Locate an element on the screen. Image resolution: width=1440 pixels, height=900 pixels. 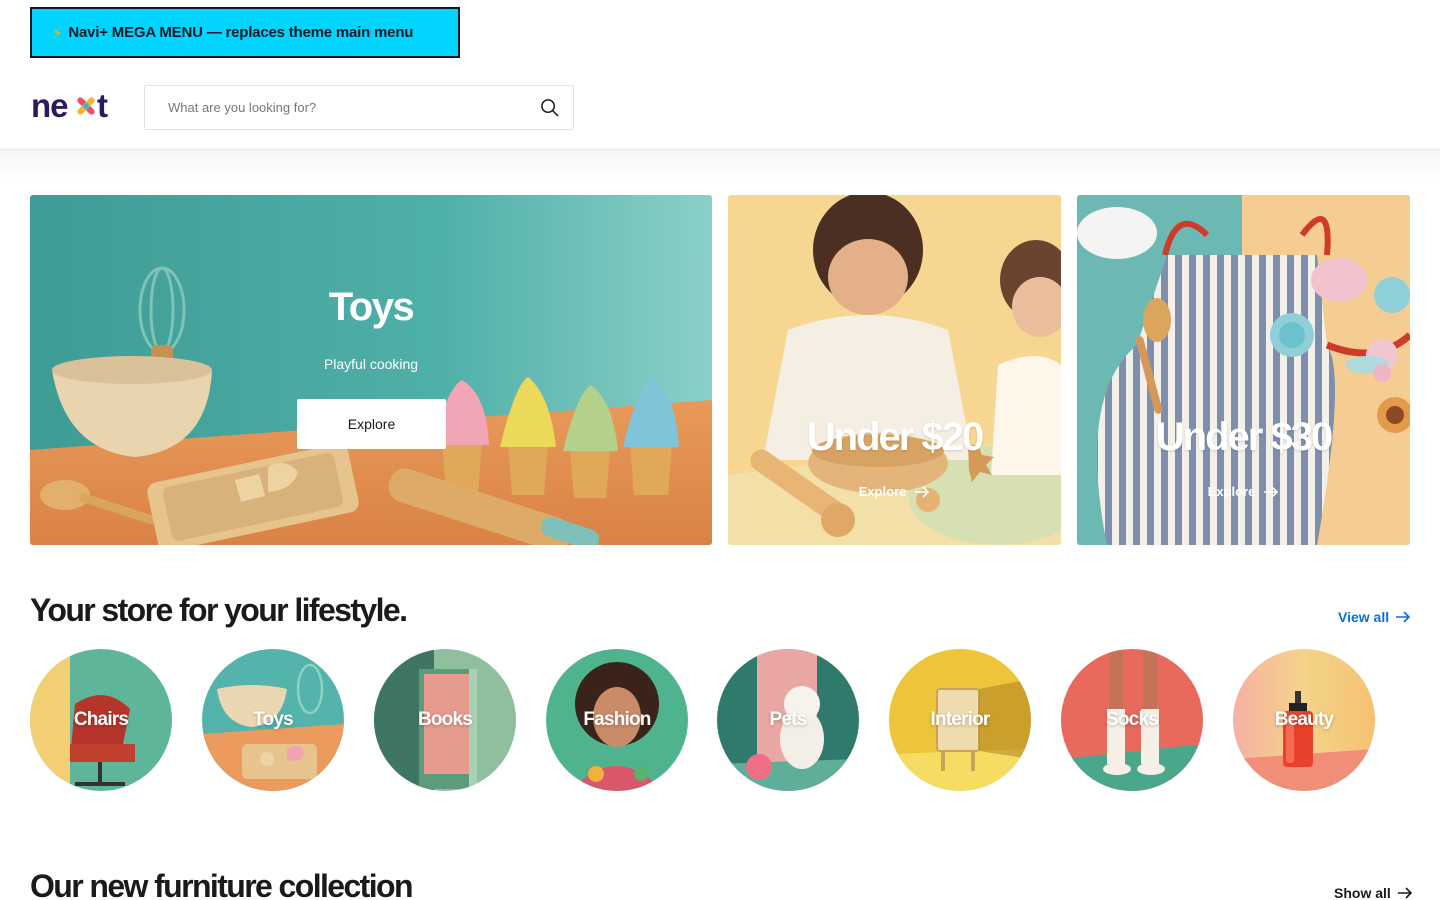
category-label: Chairs is located at coordinates (101, 719).